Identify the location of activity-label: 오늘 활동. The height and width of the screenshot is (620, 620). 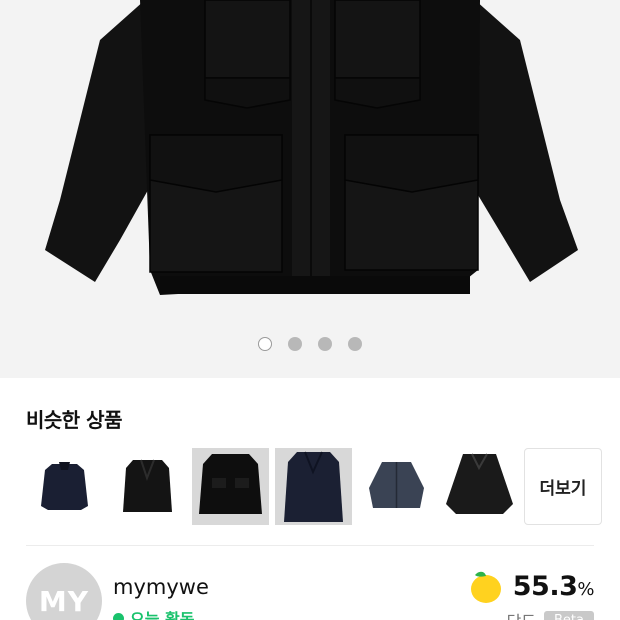
(162, 615).